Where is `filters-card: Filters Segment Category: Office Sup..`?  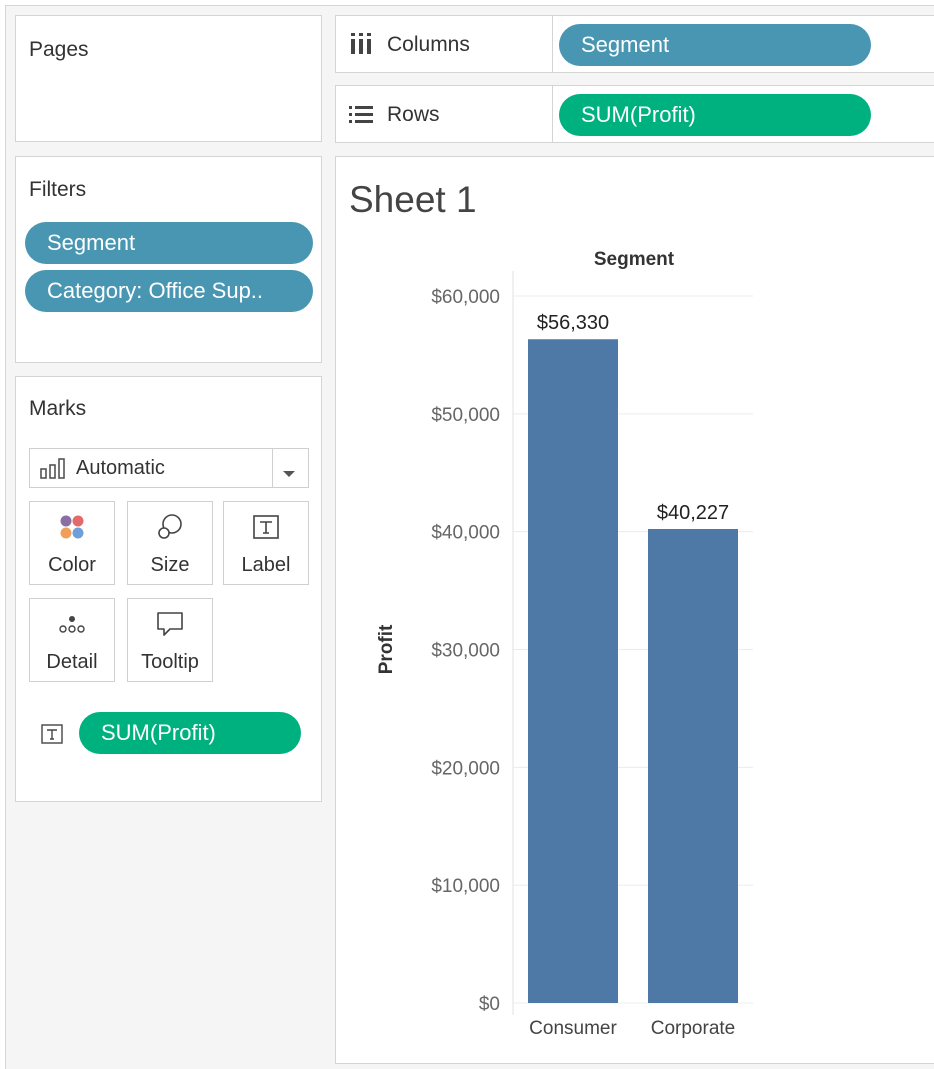 filters-card: Filters Segment Category: Office Sup.. is located at coordinates (168, 259).